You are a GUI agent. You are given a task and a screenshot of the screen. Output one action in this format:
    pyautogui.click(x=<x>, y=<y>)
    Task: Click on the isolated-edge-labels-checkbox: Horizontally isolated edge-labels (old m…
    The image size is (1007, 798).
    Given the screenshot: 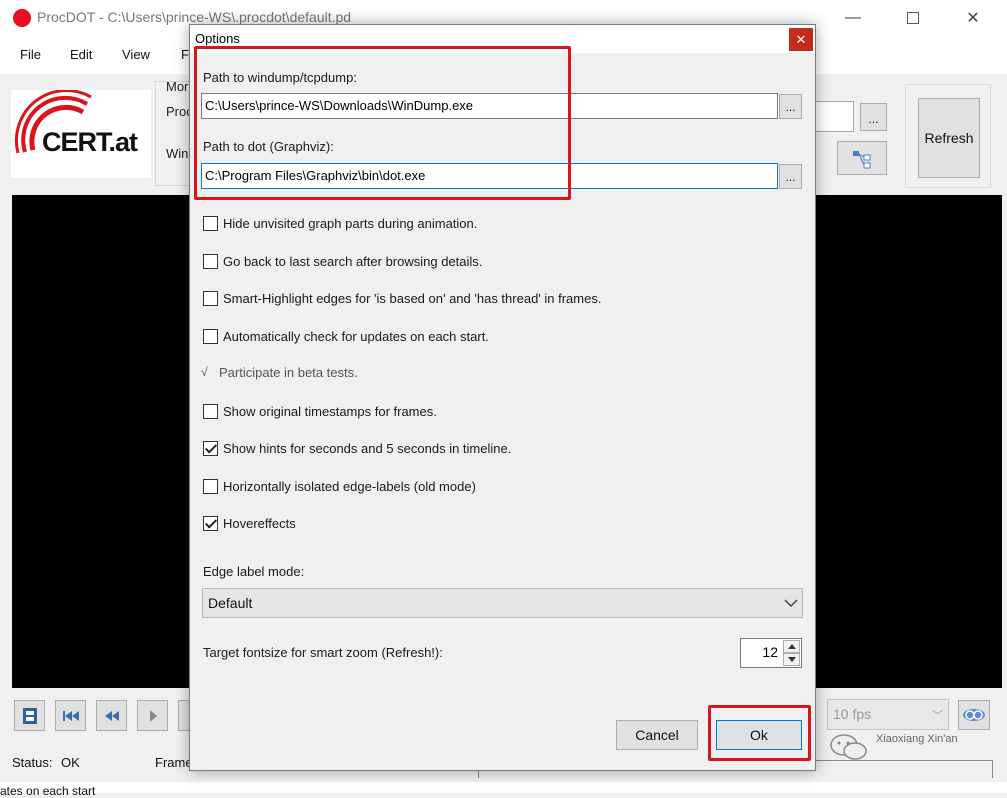 What is the action you would take?
    pyautogui.click(x=339, y=486)
    